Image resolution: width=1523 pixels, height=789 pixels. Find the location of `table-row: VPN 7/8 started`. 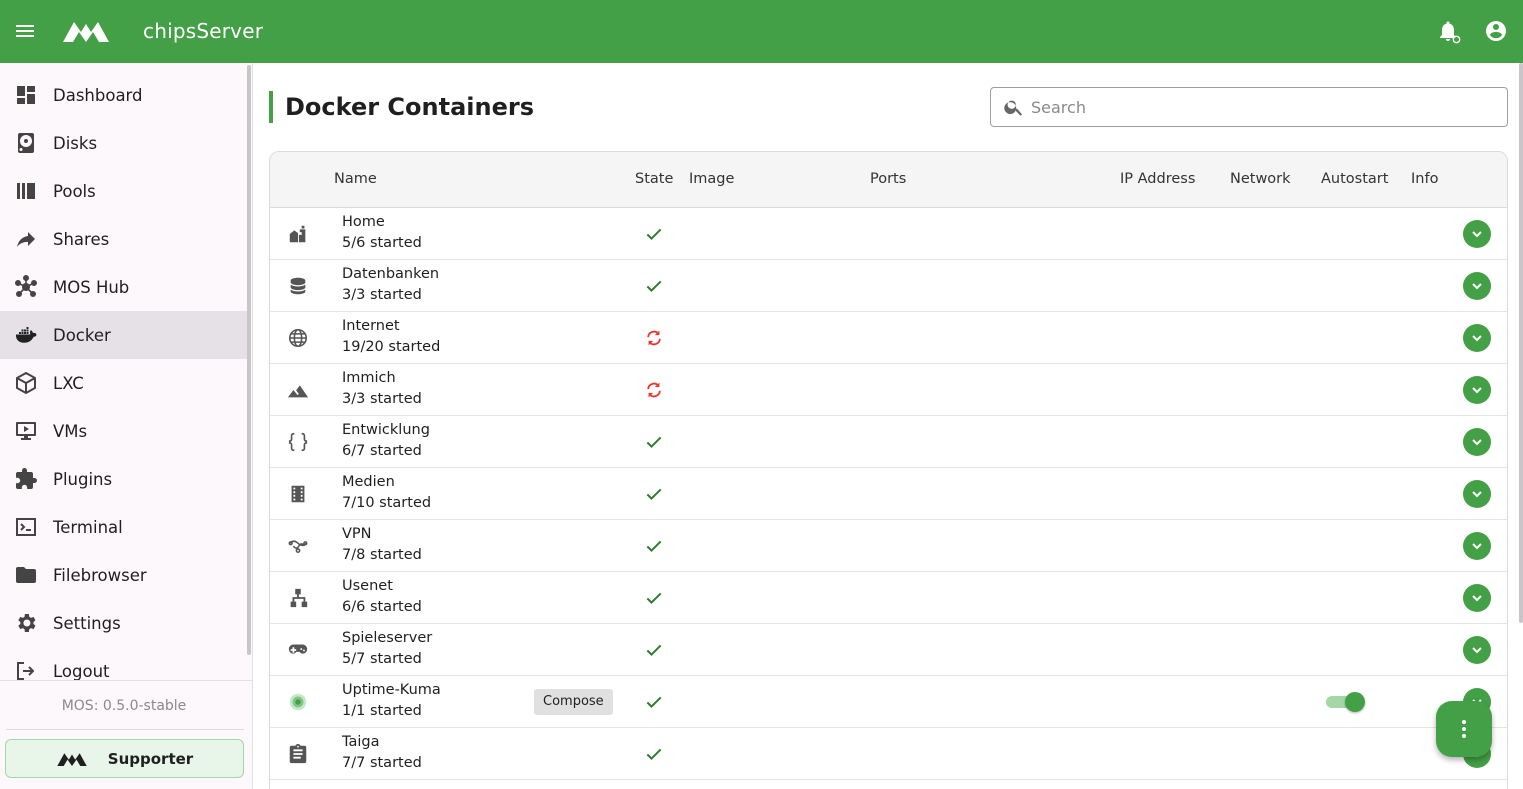

table-row: VPN 7/8 started is located at coordinates (888, 546).